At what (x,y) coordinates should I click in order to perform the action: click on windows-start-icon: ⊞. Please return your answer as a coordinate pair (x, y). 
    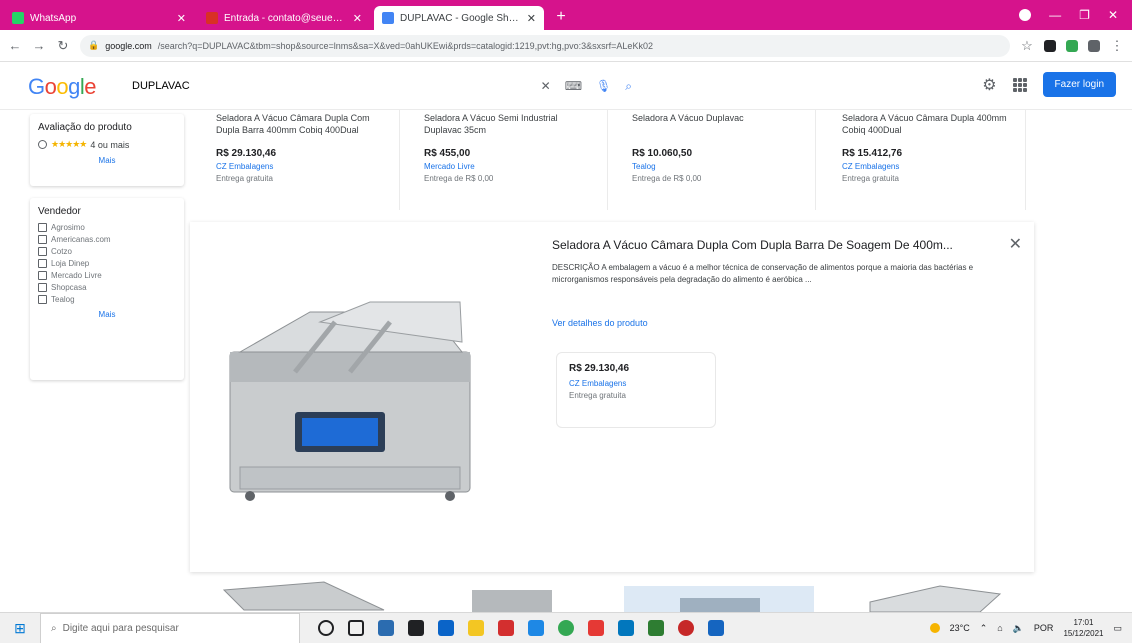
    Looking at the image, I should click on (20, 628).